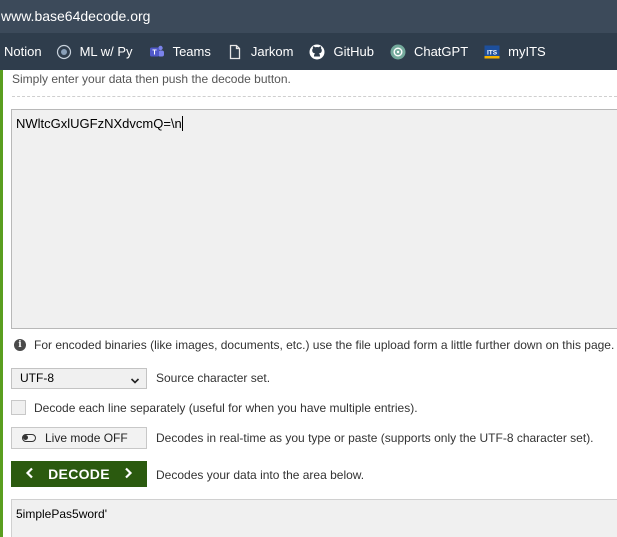  Describe the element at coordinates (398, 52) in the screenshot. I see `chatgpt-icon` at that location.